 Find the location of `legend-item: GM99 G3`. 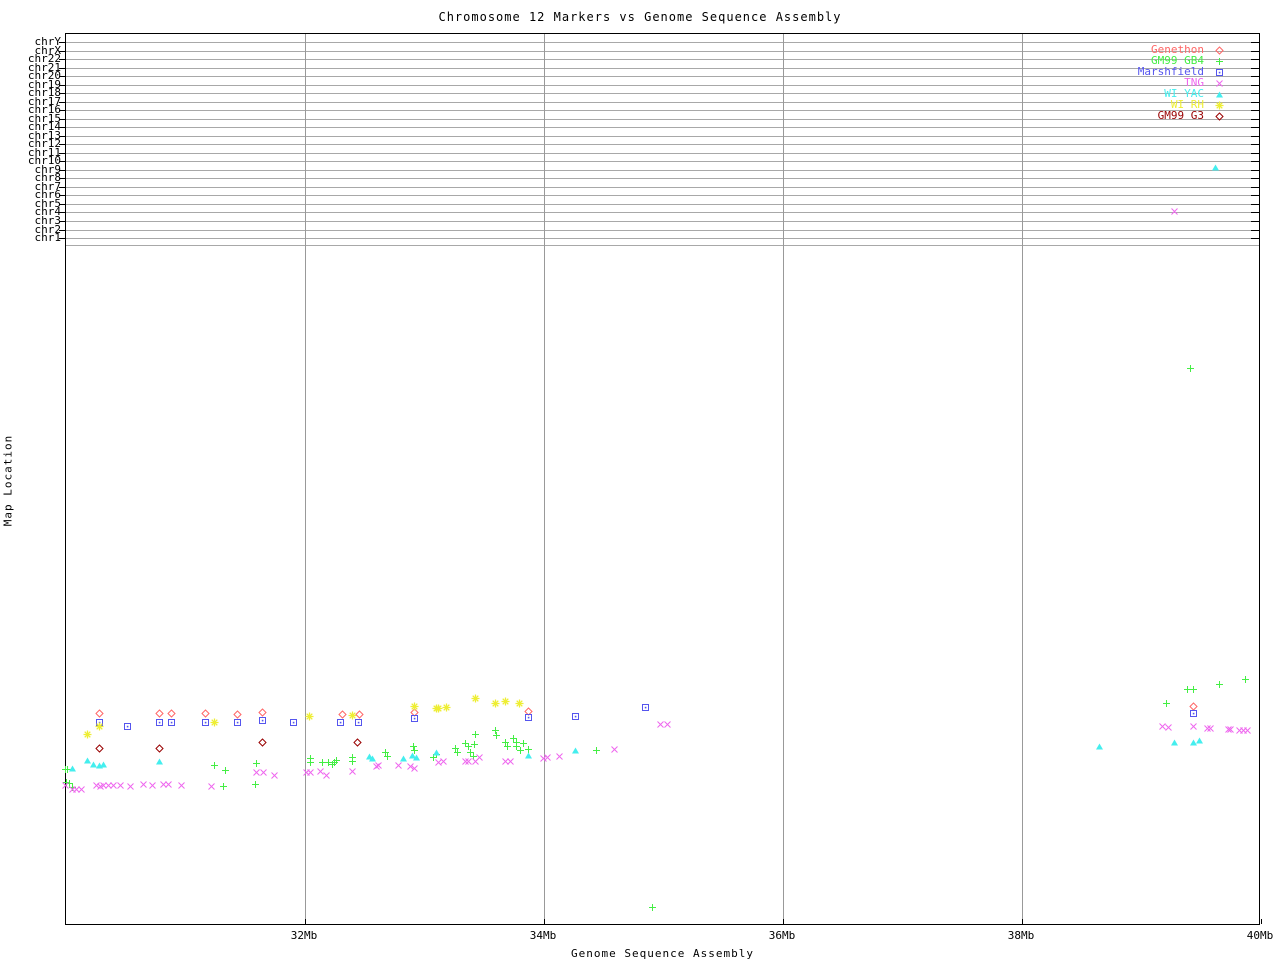

legend-item: GM99 G3 is located at coordinates (1196, 113).